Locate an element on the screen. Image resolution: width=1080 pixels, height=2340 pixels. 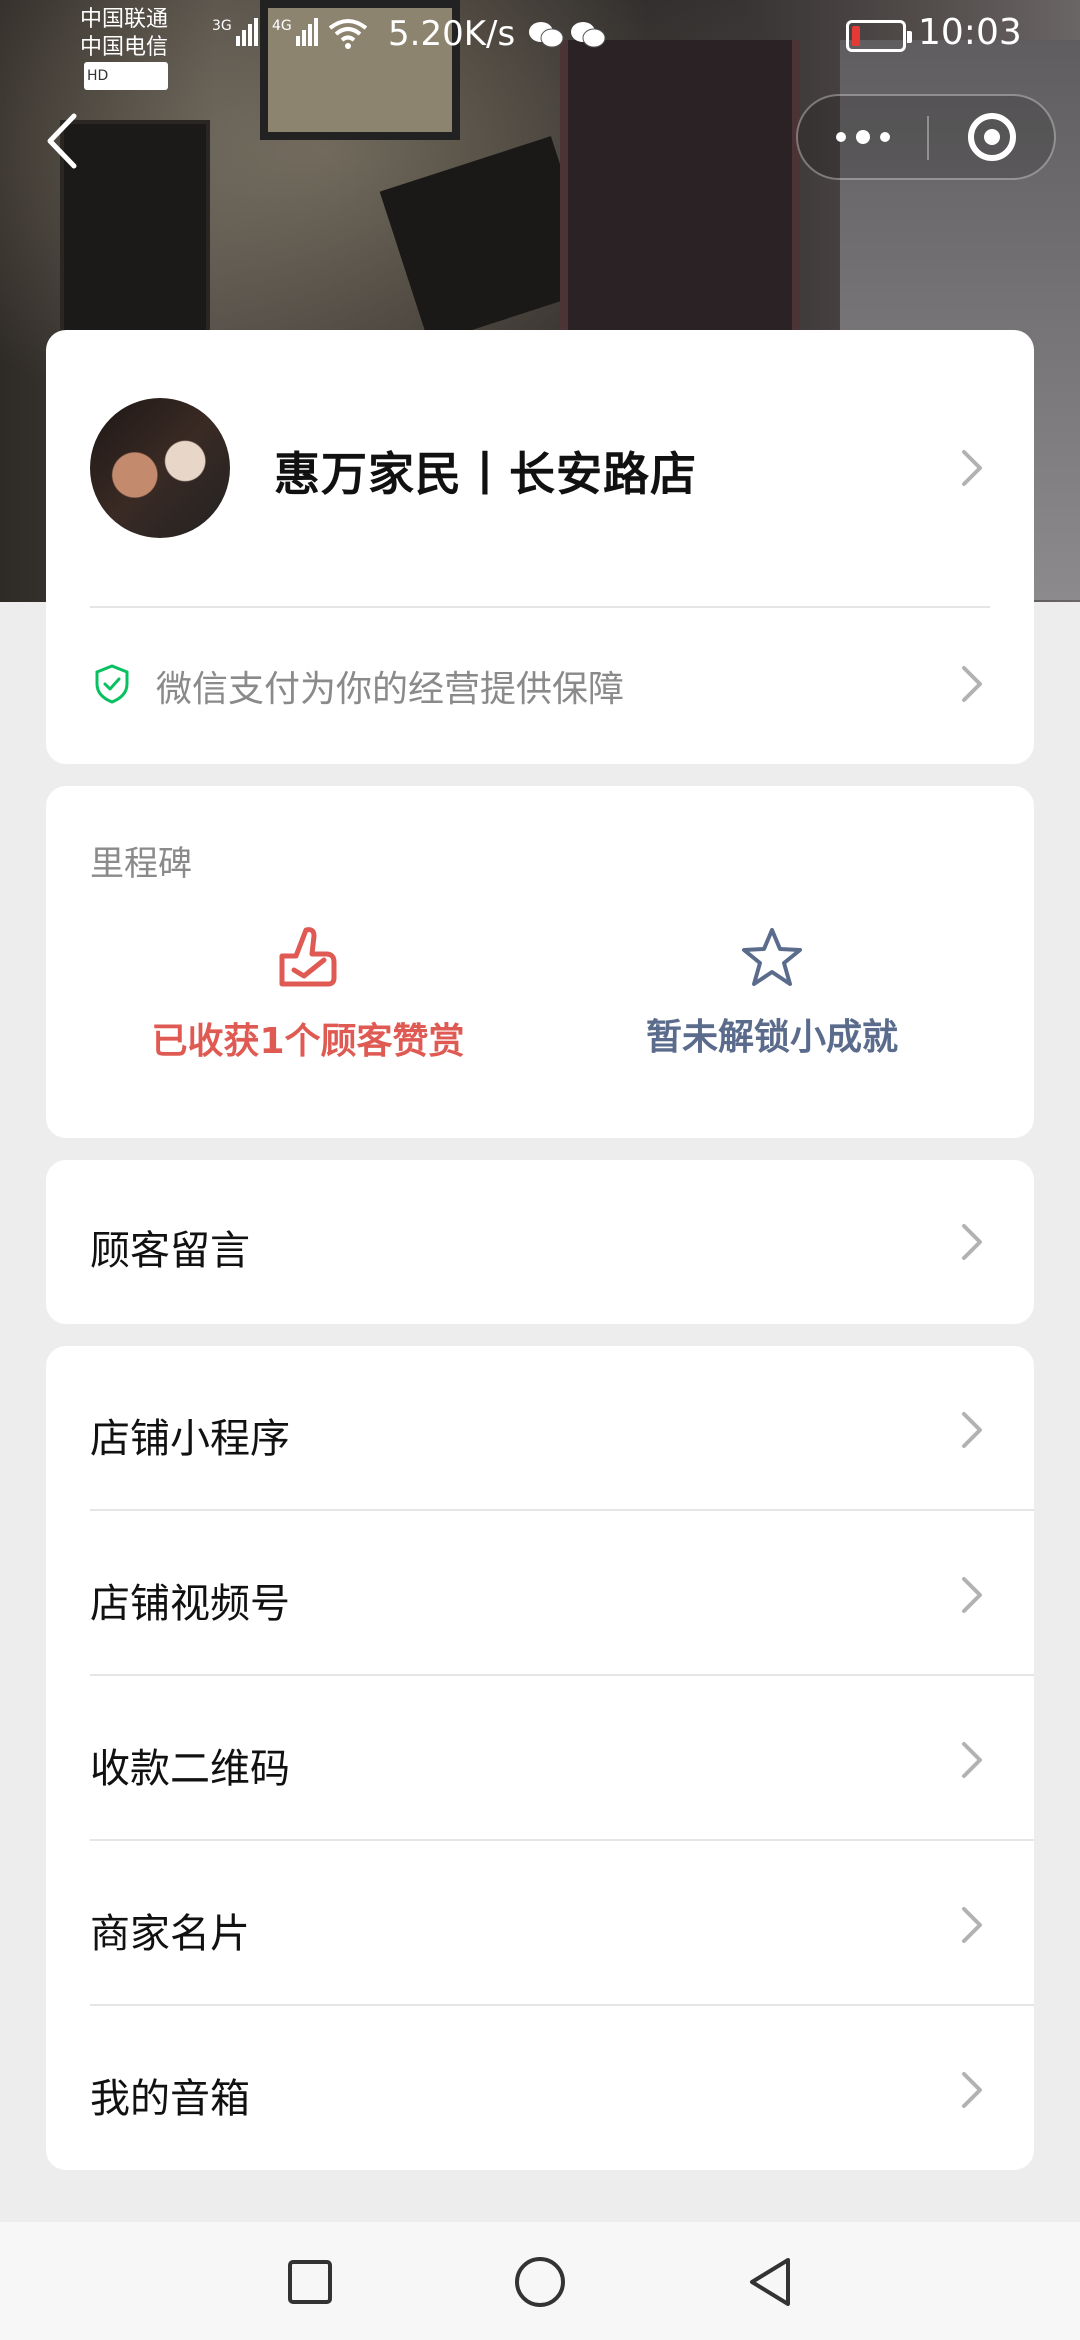
clock: 10:03 is located at coordinates (970, 32).